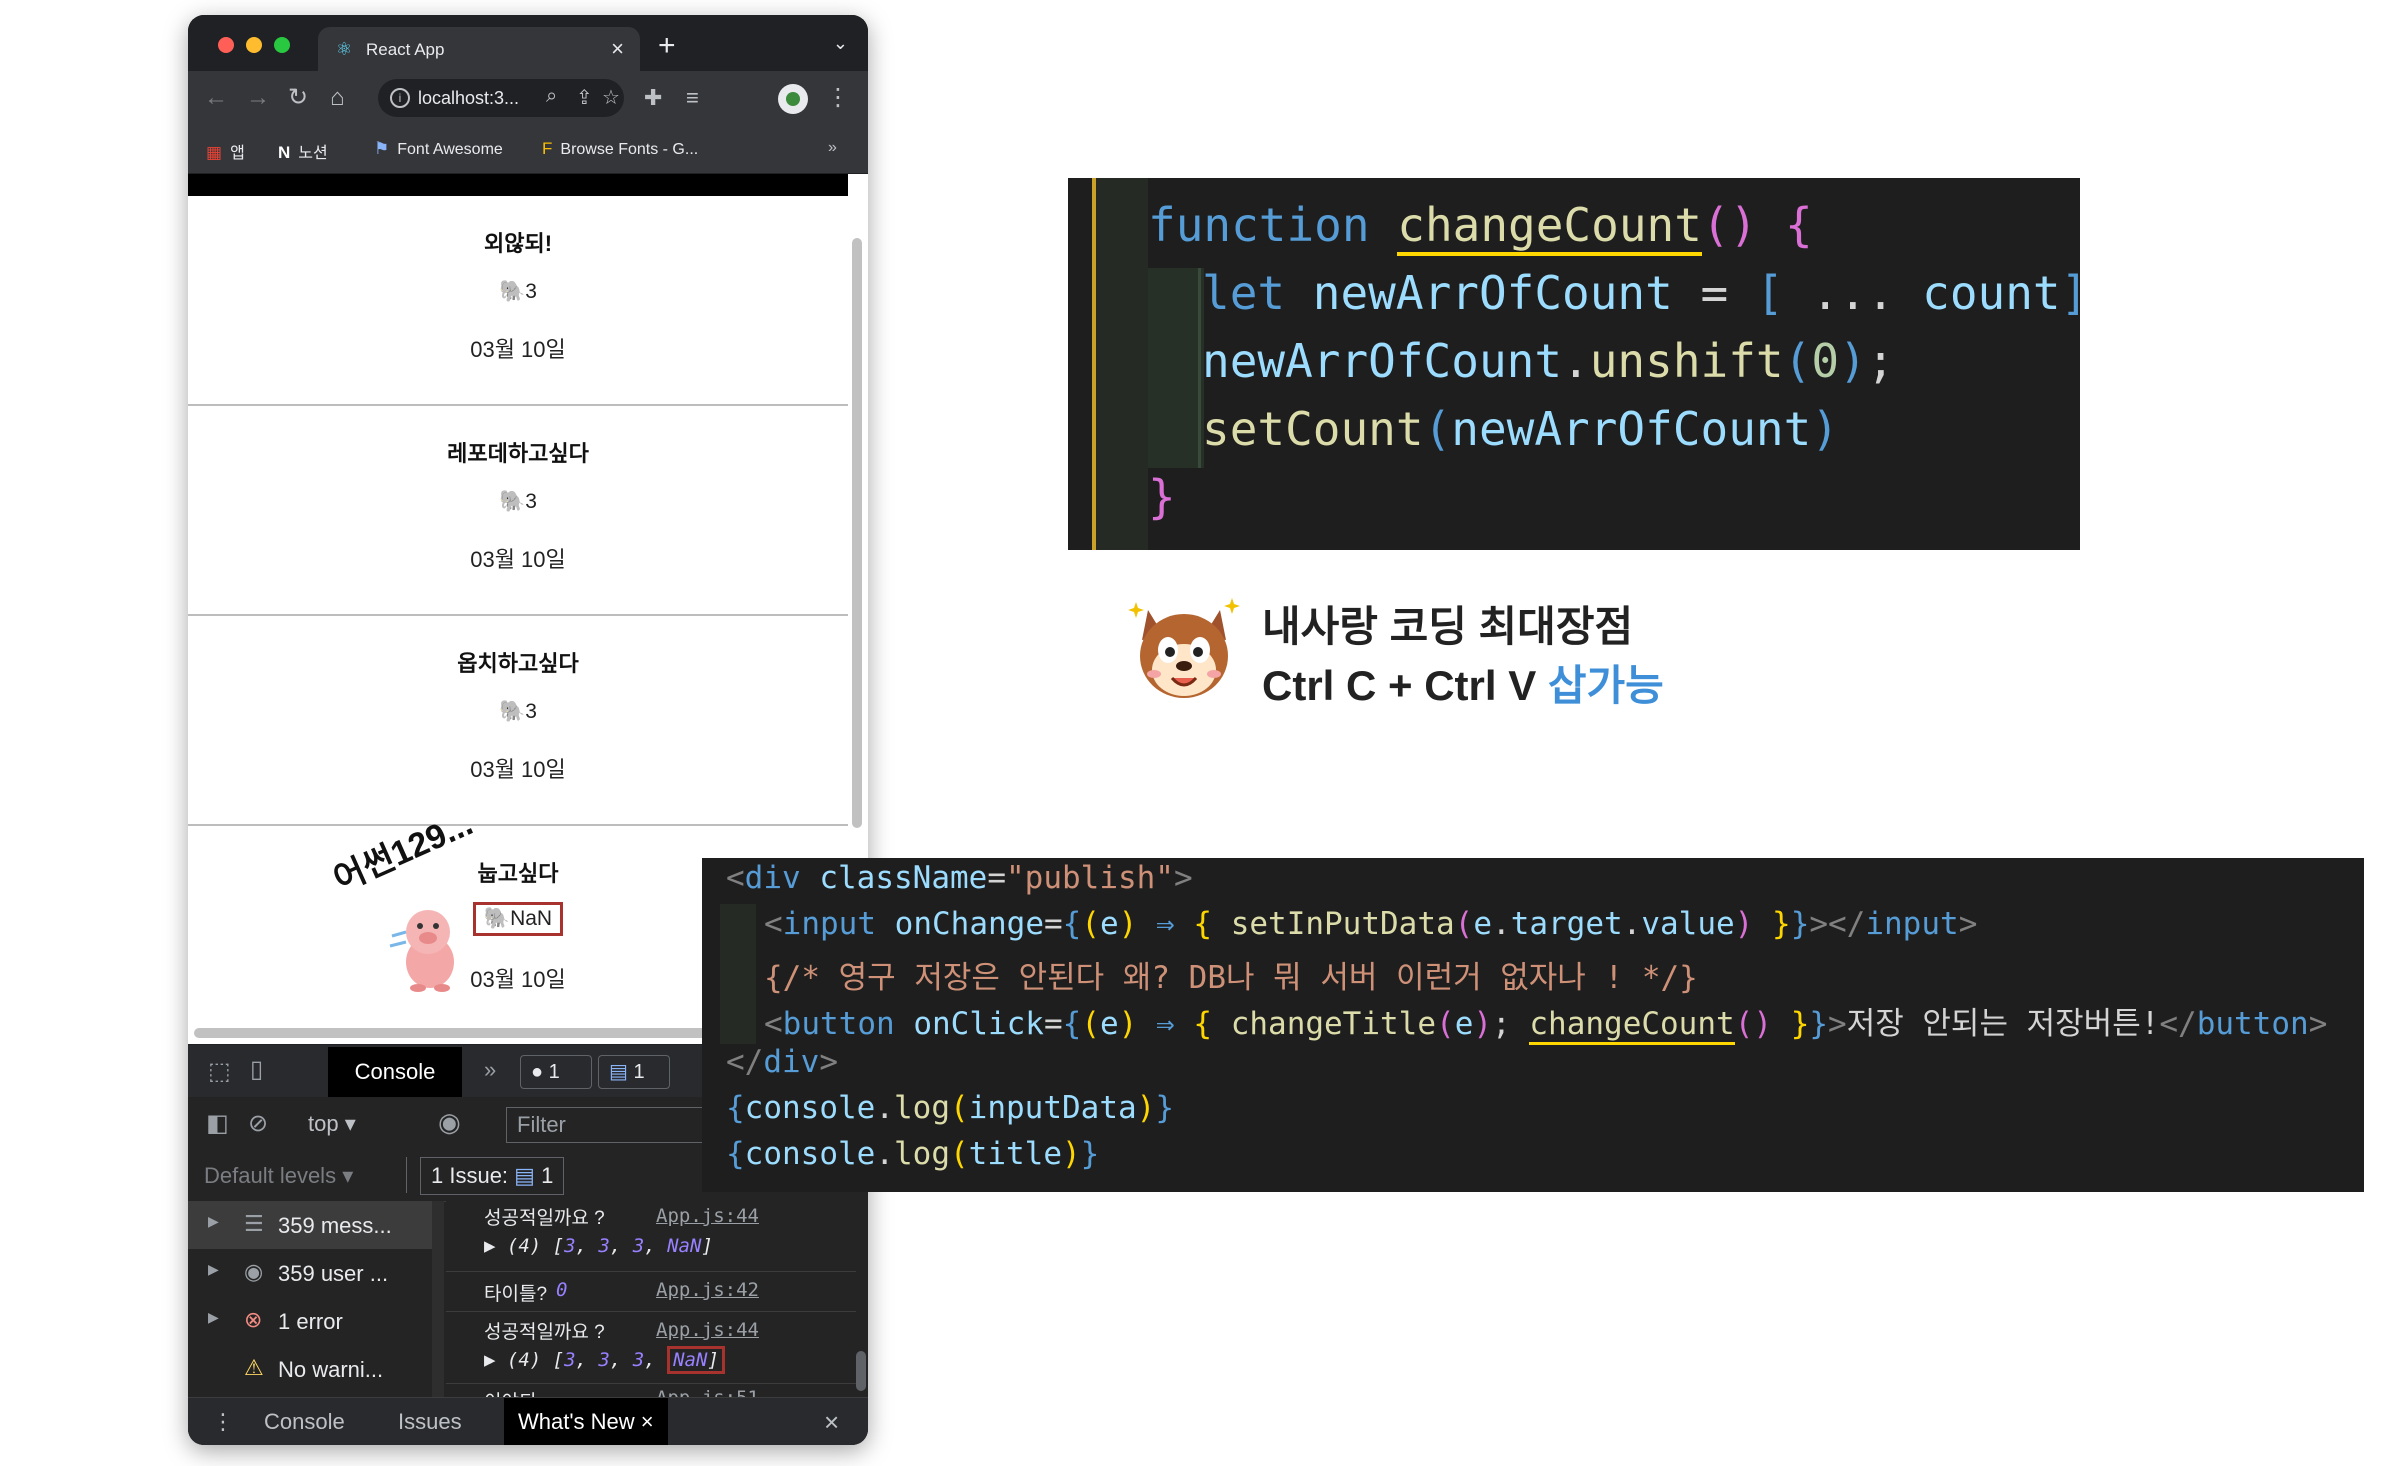 The height and width of the screenshot is (1466, 2382). I want to click on share-icon: ⇪, so click(584, 97).